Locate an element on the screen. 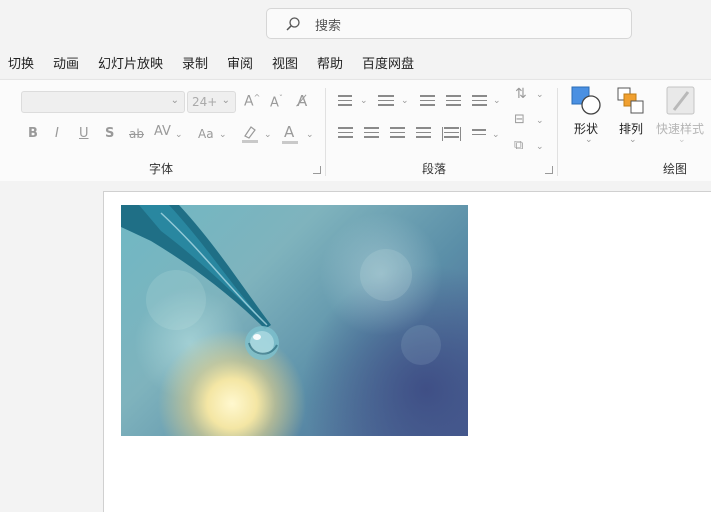  bullets-icon is located at coordinates (345, 102).